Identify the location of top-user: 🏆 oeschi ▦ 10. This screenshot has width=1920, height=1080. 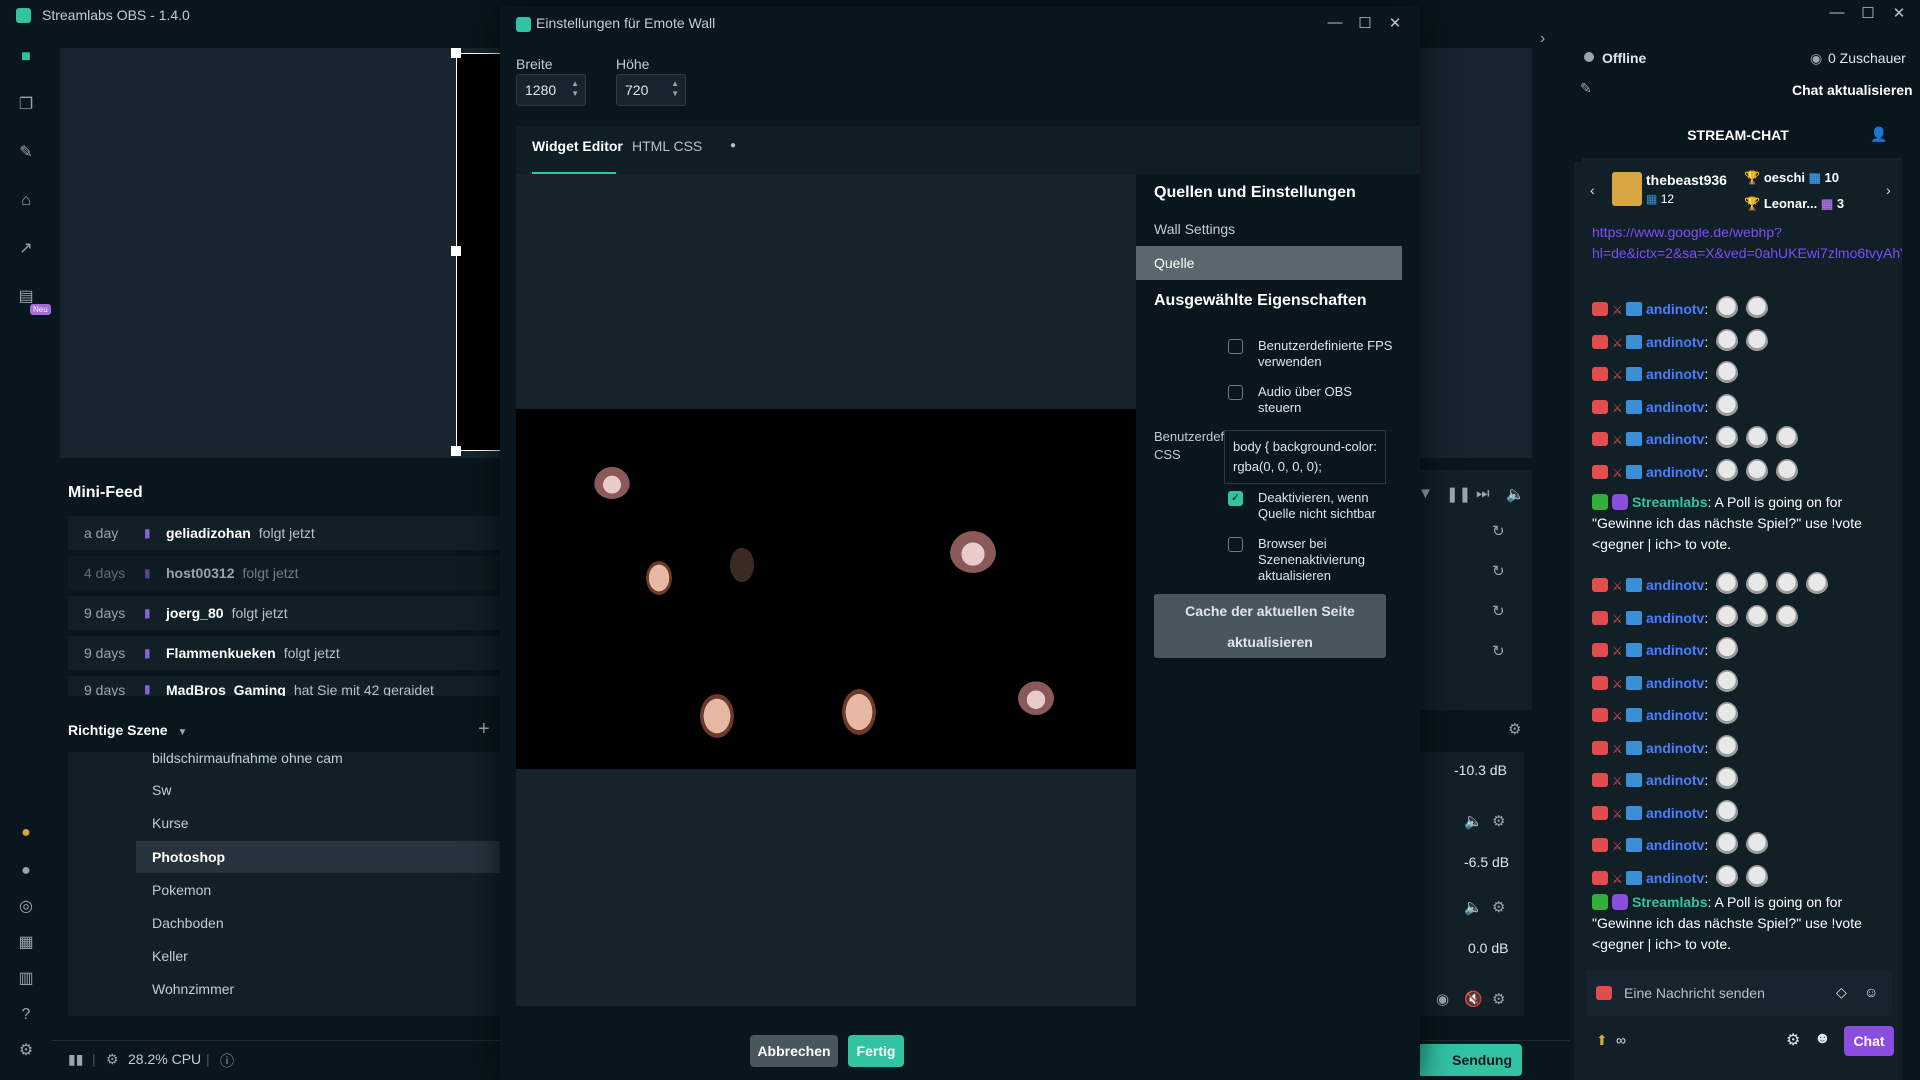
(1791, 178).